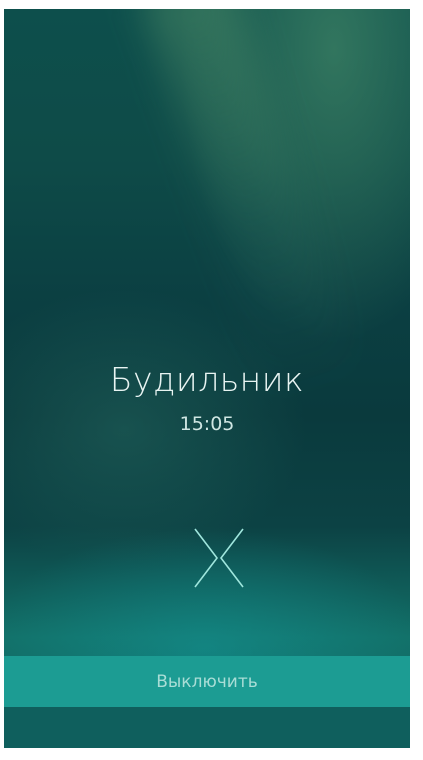 The width and height of the screenshot is (423, 760). I want to click on bottom-band, so click(207, 727).